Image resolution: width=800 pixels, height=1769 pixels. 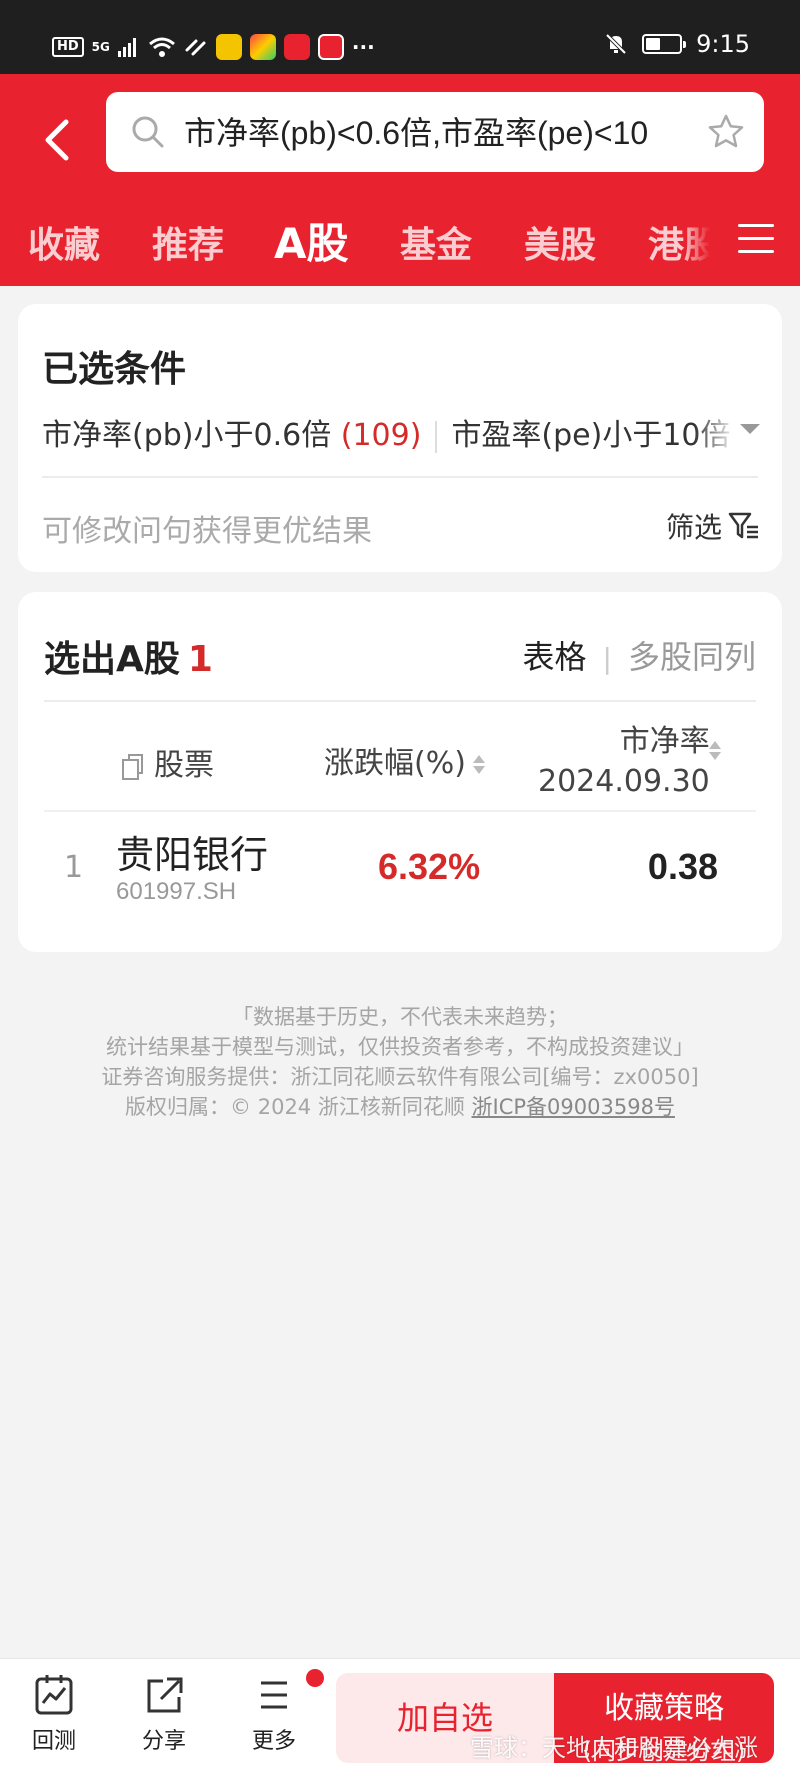 What do you see at coordinates (330, 47) in the screenshot?
I see `notes-app-icon` at bounding box center [330, 47].